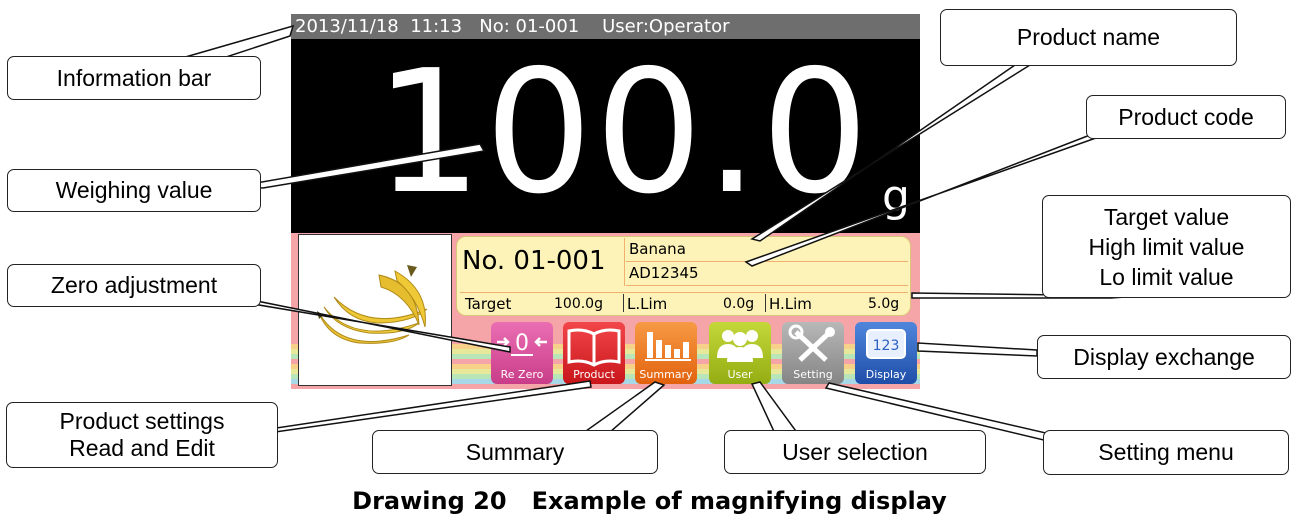 This screenshot has height=521, width=1299. Describe the element at coordinates (1088, 37) in the screenshot. I see `callout-product-name: Product name` at that location.